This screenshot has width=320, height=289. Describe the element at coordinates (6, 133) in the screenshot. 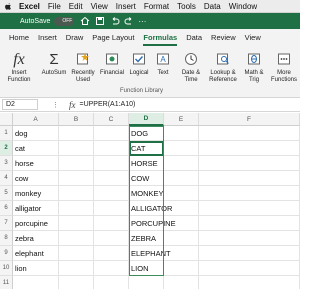

I see `row-header-1: 1` at that location.